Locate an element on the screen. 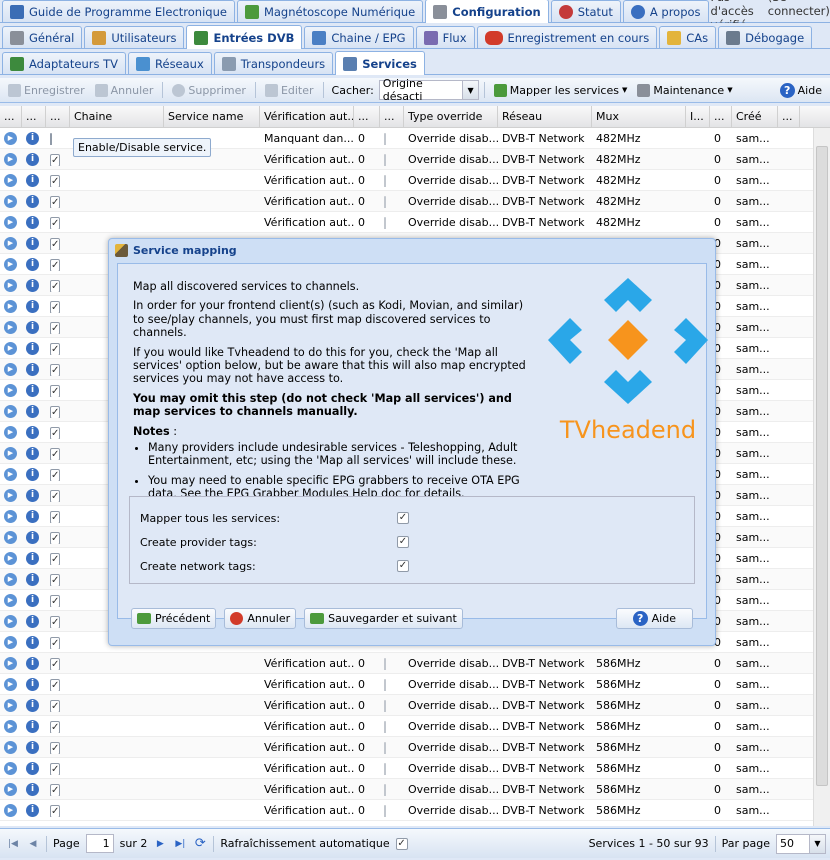  tab-channel-epg: Chaine / EPG is located at coordinates (359, 37).